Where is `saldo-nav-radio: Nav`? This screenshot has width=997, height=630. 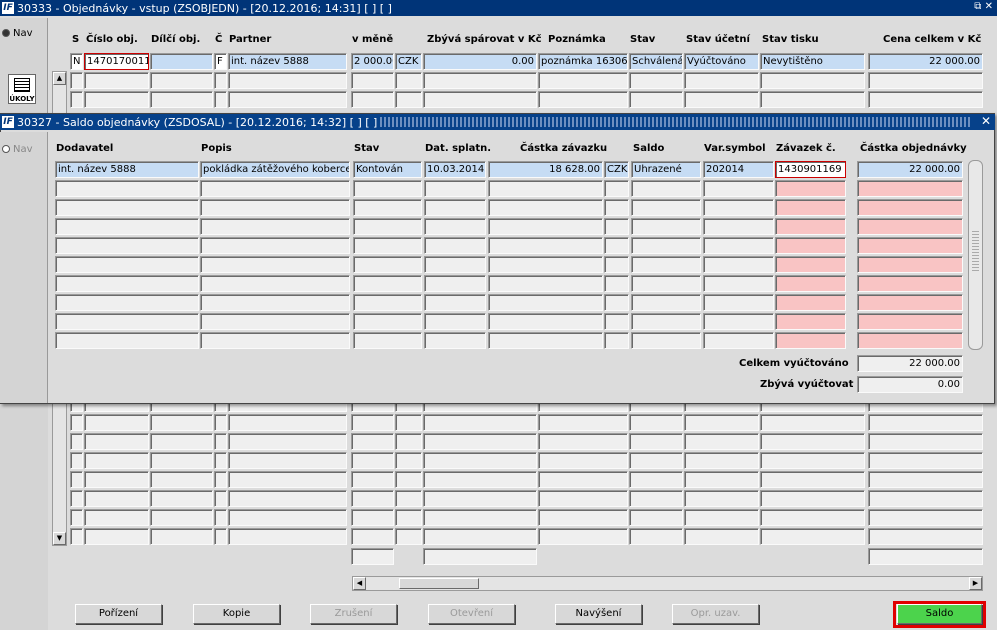 saldo-nav-radio: Nav is located at coordinates (17, 149).